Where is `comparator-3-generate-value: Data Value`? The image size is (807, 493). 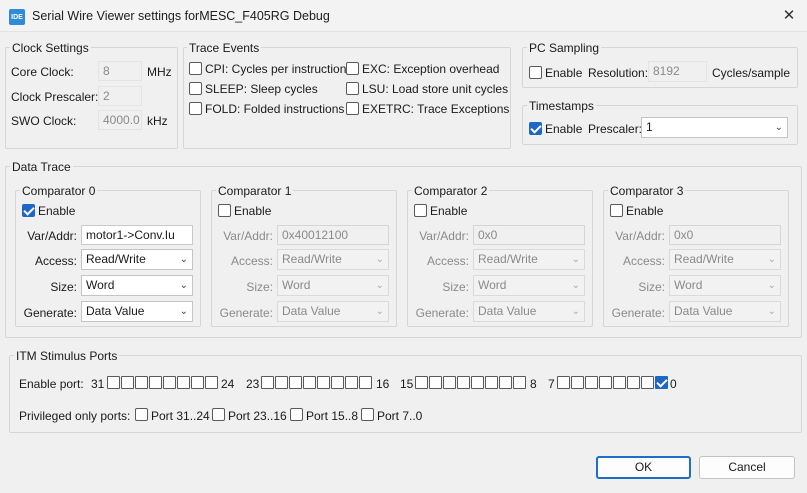 comparator-3-generate-value: Data Value is located at coordinates (703, 311).